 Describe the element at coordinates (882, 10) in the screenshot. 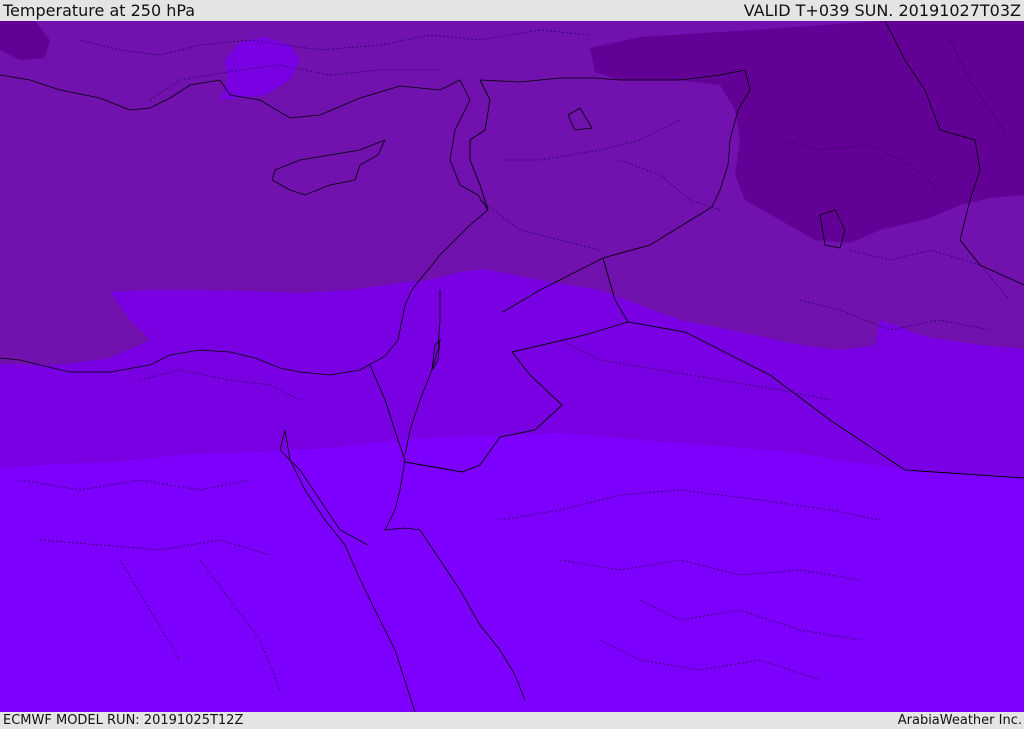

I see `valid-time-label: VALID T+039 SUN. 20191027T03Z` at that location.